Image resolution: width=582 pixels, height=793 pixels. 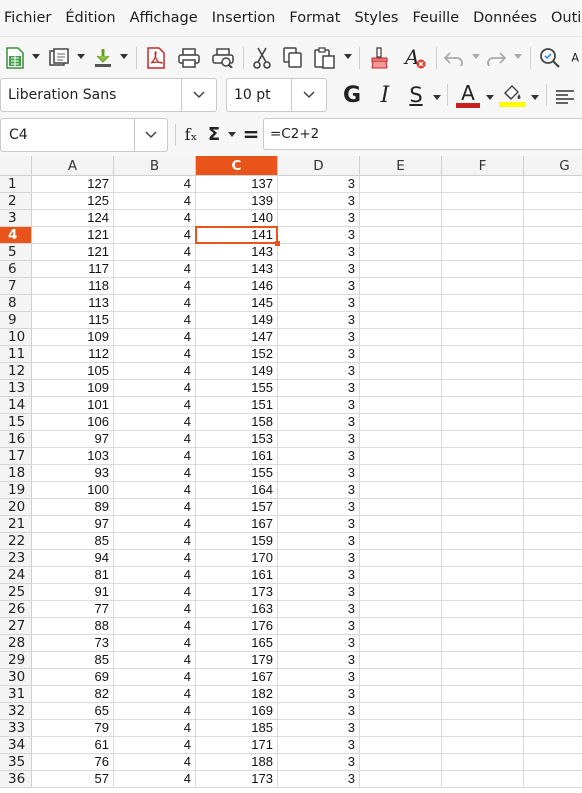 What do you see at coordinates (401, 490) in the screenshot?
I see `cell-e19` at bounding box center [401, 490].